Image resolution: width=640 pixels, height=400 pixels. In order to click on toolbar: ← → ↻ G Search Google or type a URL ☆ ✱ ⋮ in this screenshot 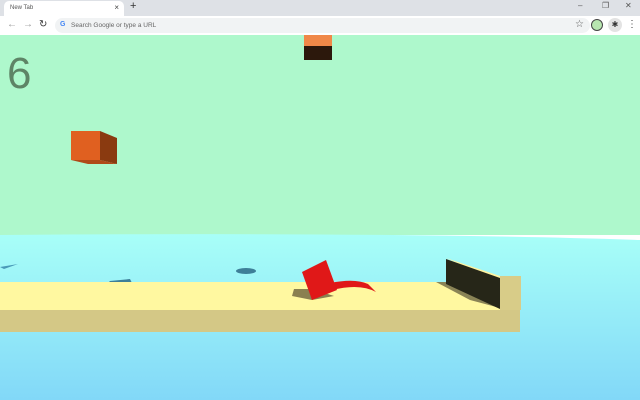, I will do `click(320, 25)`.